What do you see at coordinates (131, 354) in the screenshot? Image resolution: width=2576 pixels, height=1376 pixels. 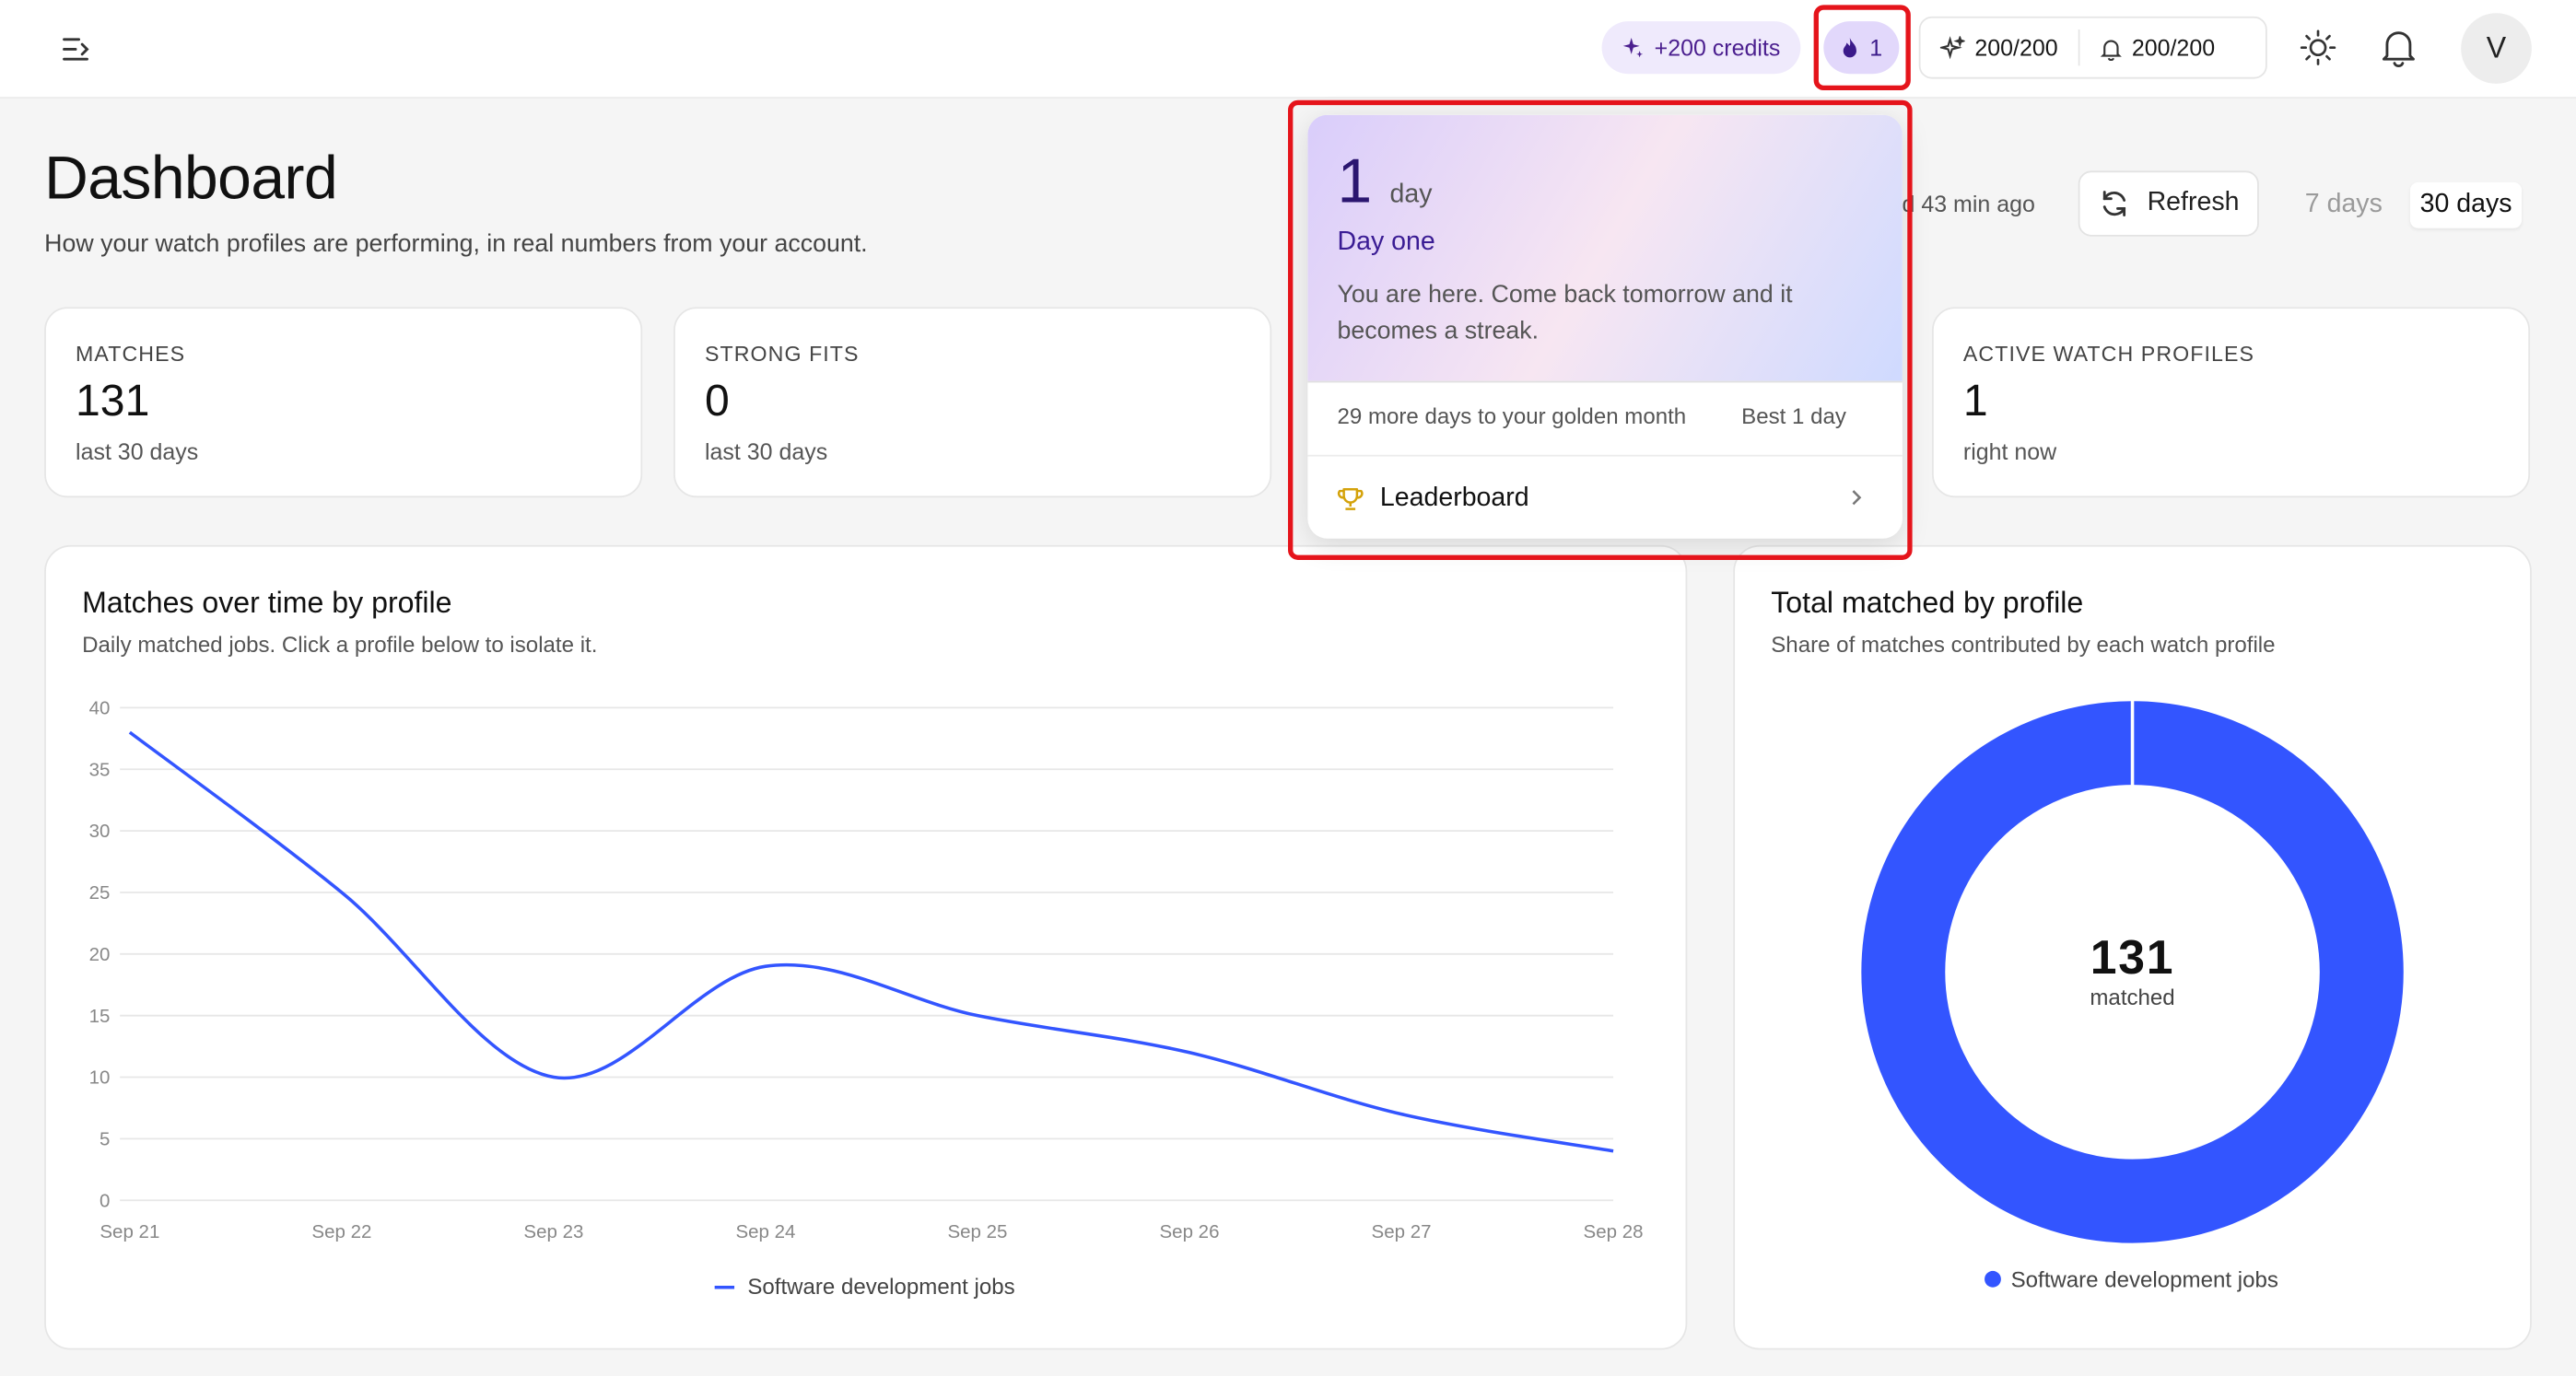 I see `stat-label: MATCHES` at bounding box center [131, 354].